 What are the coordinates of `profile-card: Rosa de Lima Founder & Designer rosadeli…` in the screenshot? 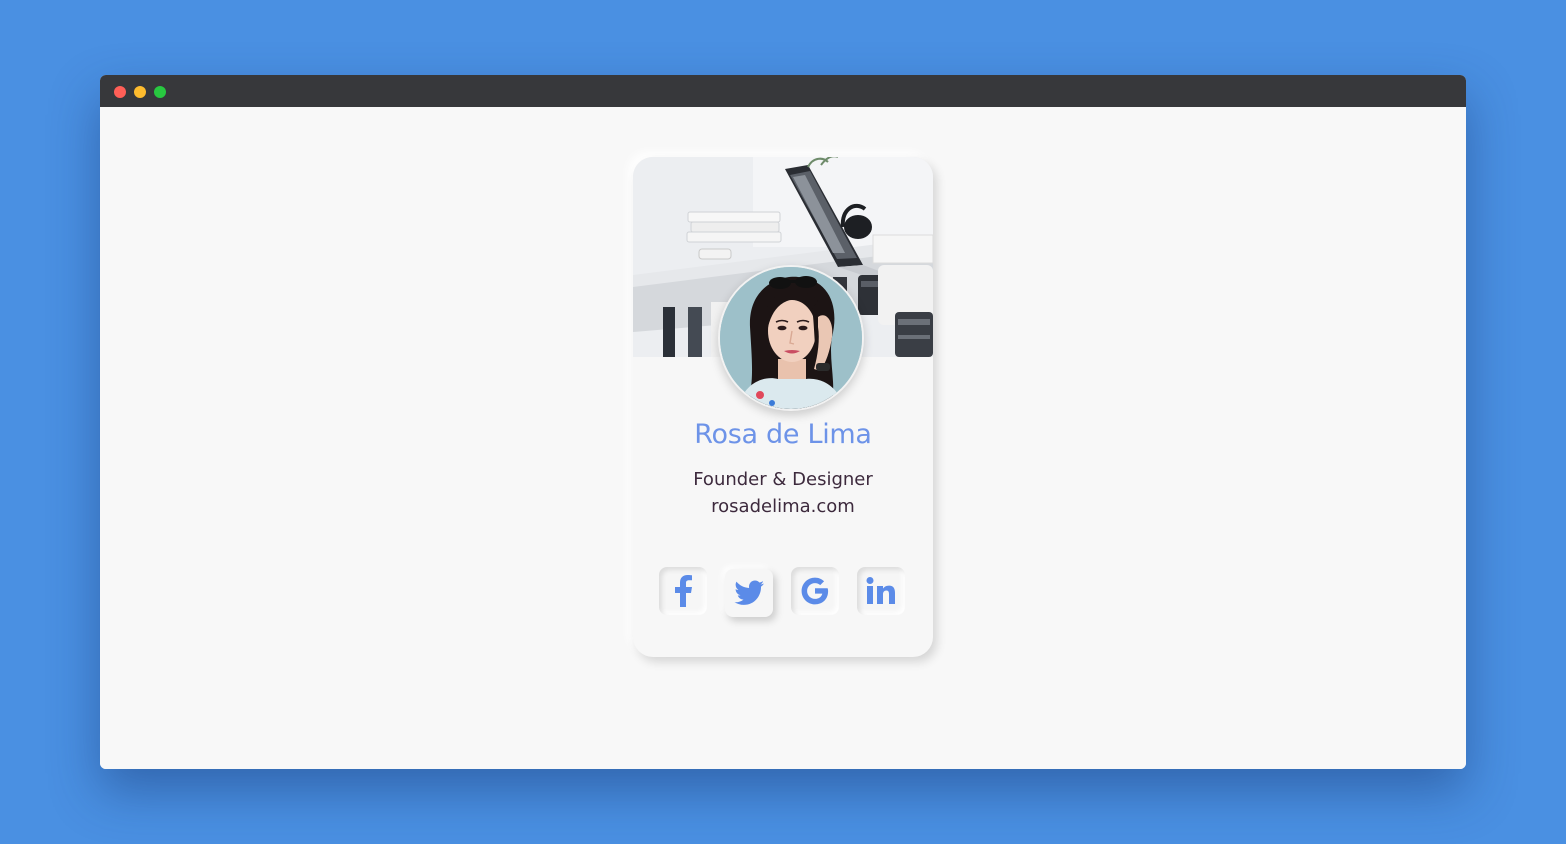 It's located at (783, 407).